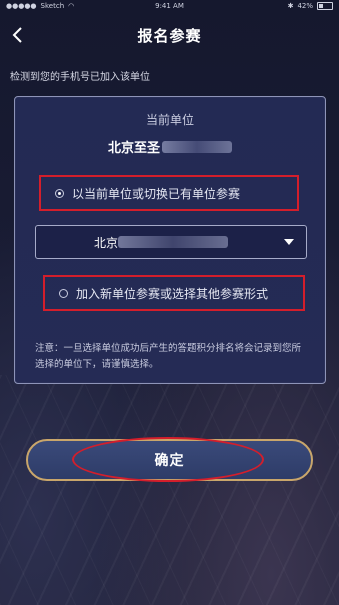 Image resolution: width=339 pixels, height=605 pixels. What do you see at coordinates (63, 293) in the screenshot?
I see `radio-unchecked-icon` at bounding box center [63, 293].